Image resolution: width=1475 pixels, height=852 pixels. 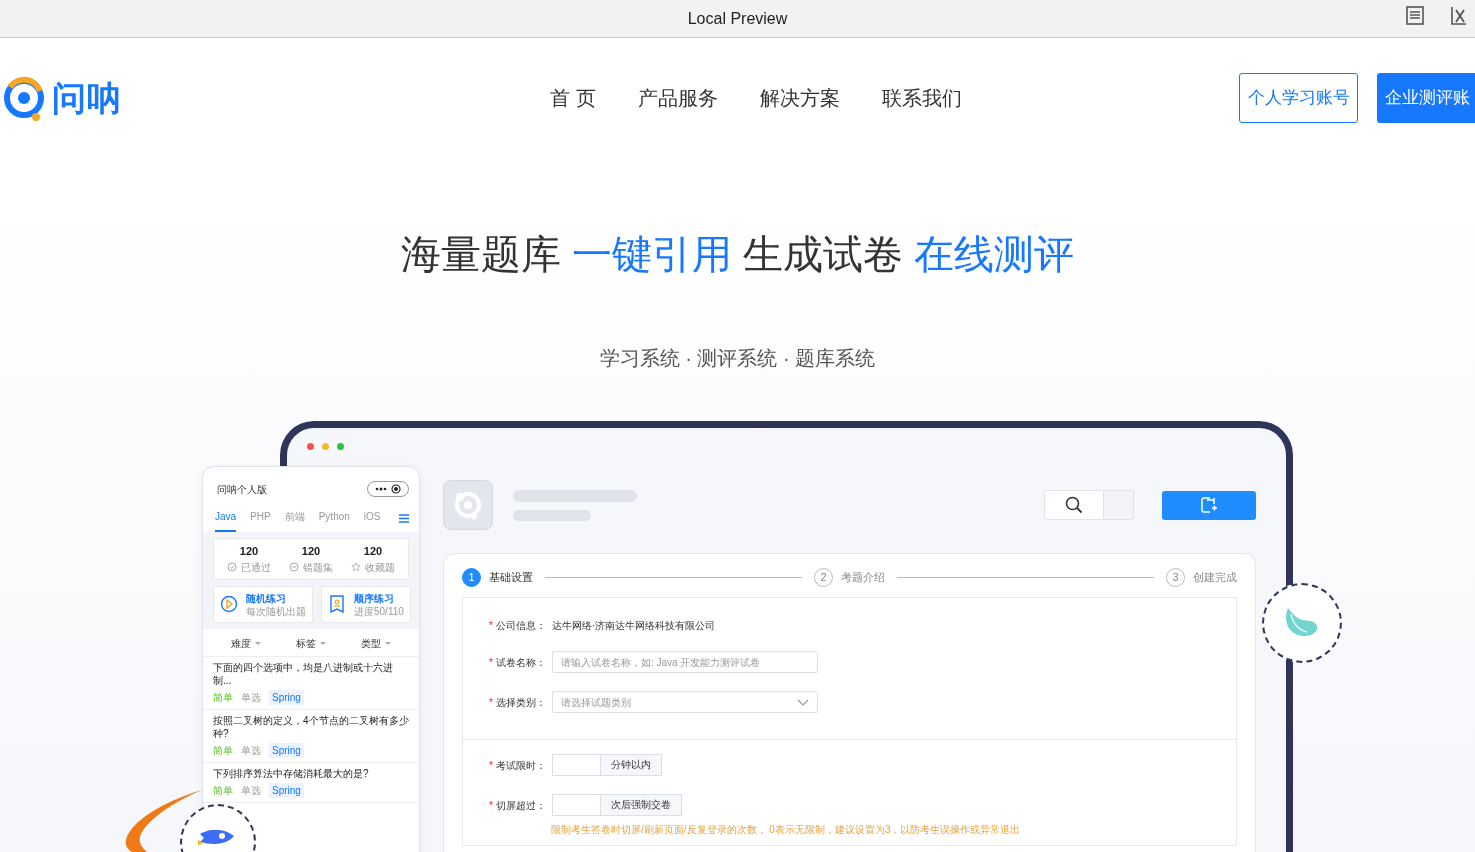 What do you see at coordinates (379, 611) in the screenshot?
I see `practice-subtitle: 进度50/110` at bounding box center [379, 611].